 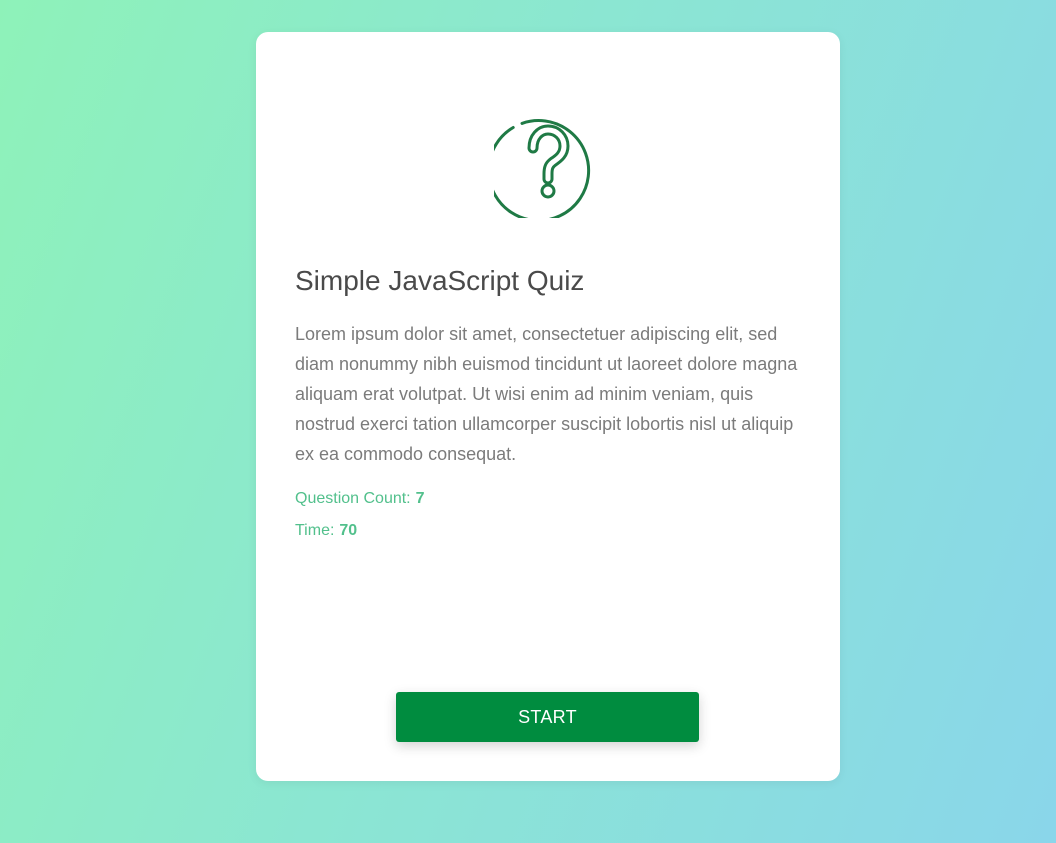 What do you see at coordinates (543, 167) in the screenshot?
I see `question-circle-icon` at bounding box center [543, 167].